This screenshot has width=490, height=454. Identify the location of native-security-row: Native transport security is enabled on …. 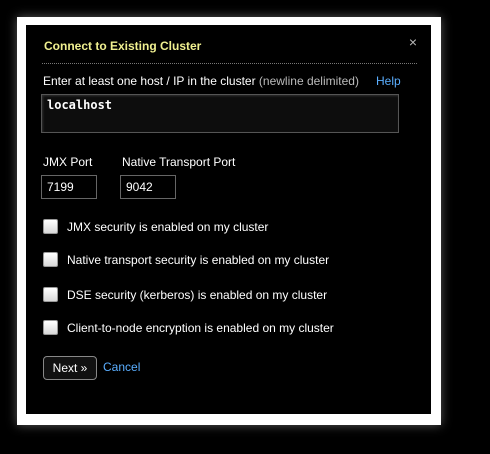
(186, 259).